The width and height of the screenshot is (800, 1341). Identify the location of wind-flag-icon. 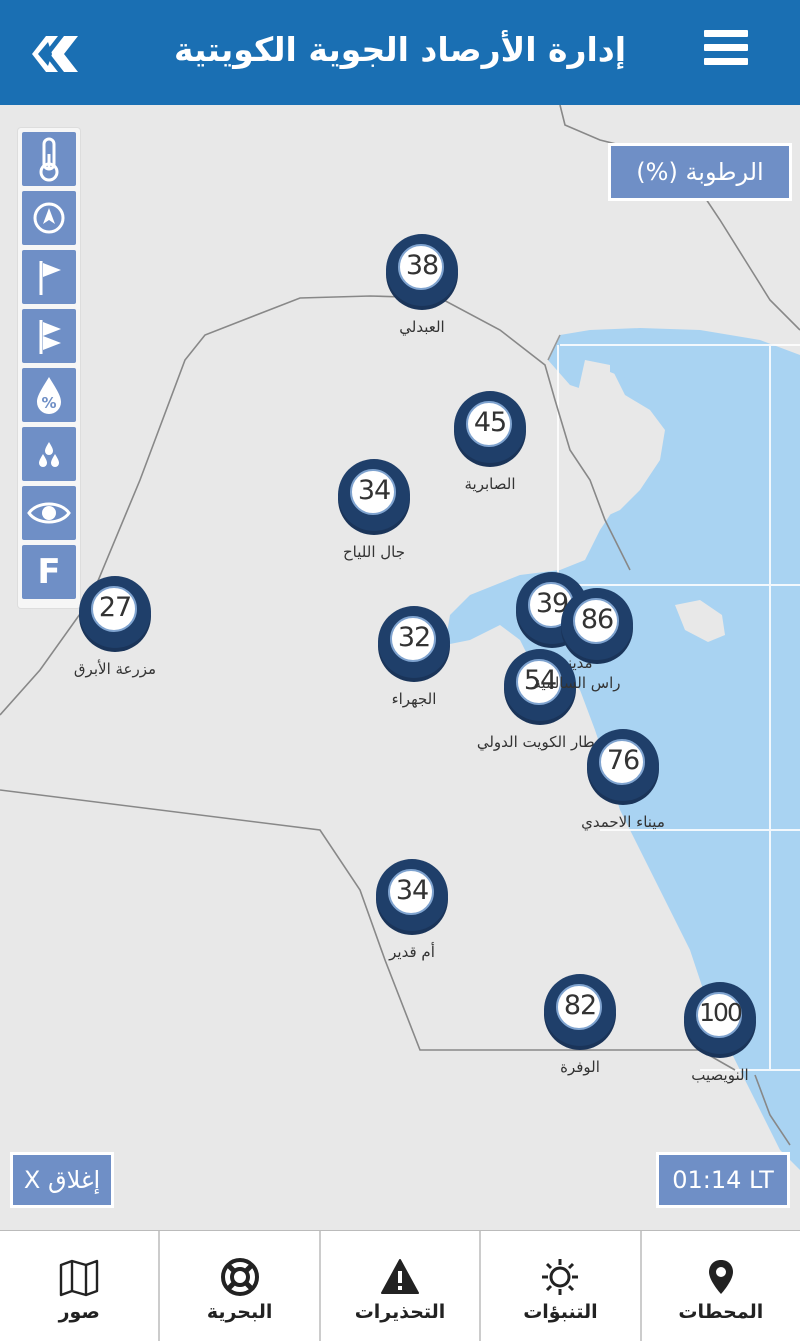
(49, 336).